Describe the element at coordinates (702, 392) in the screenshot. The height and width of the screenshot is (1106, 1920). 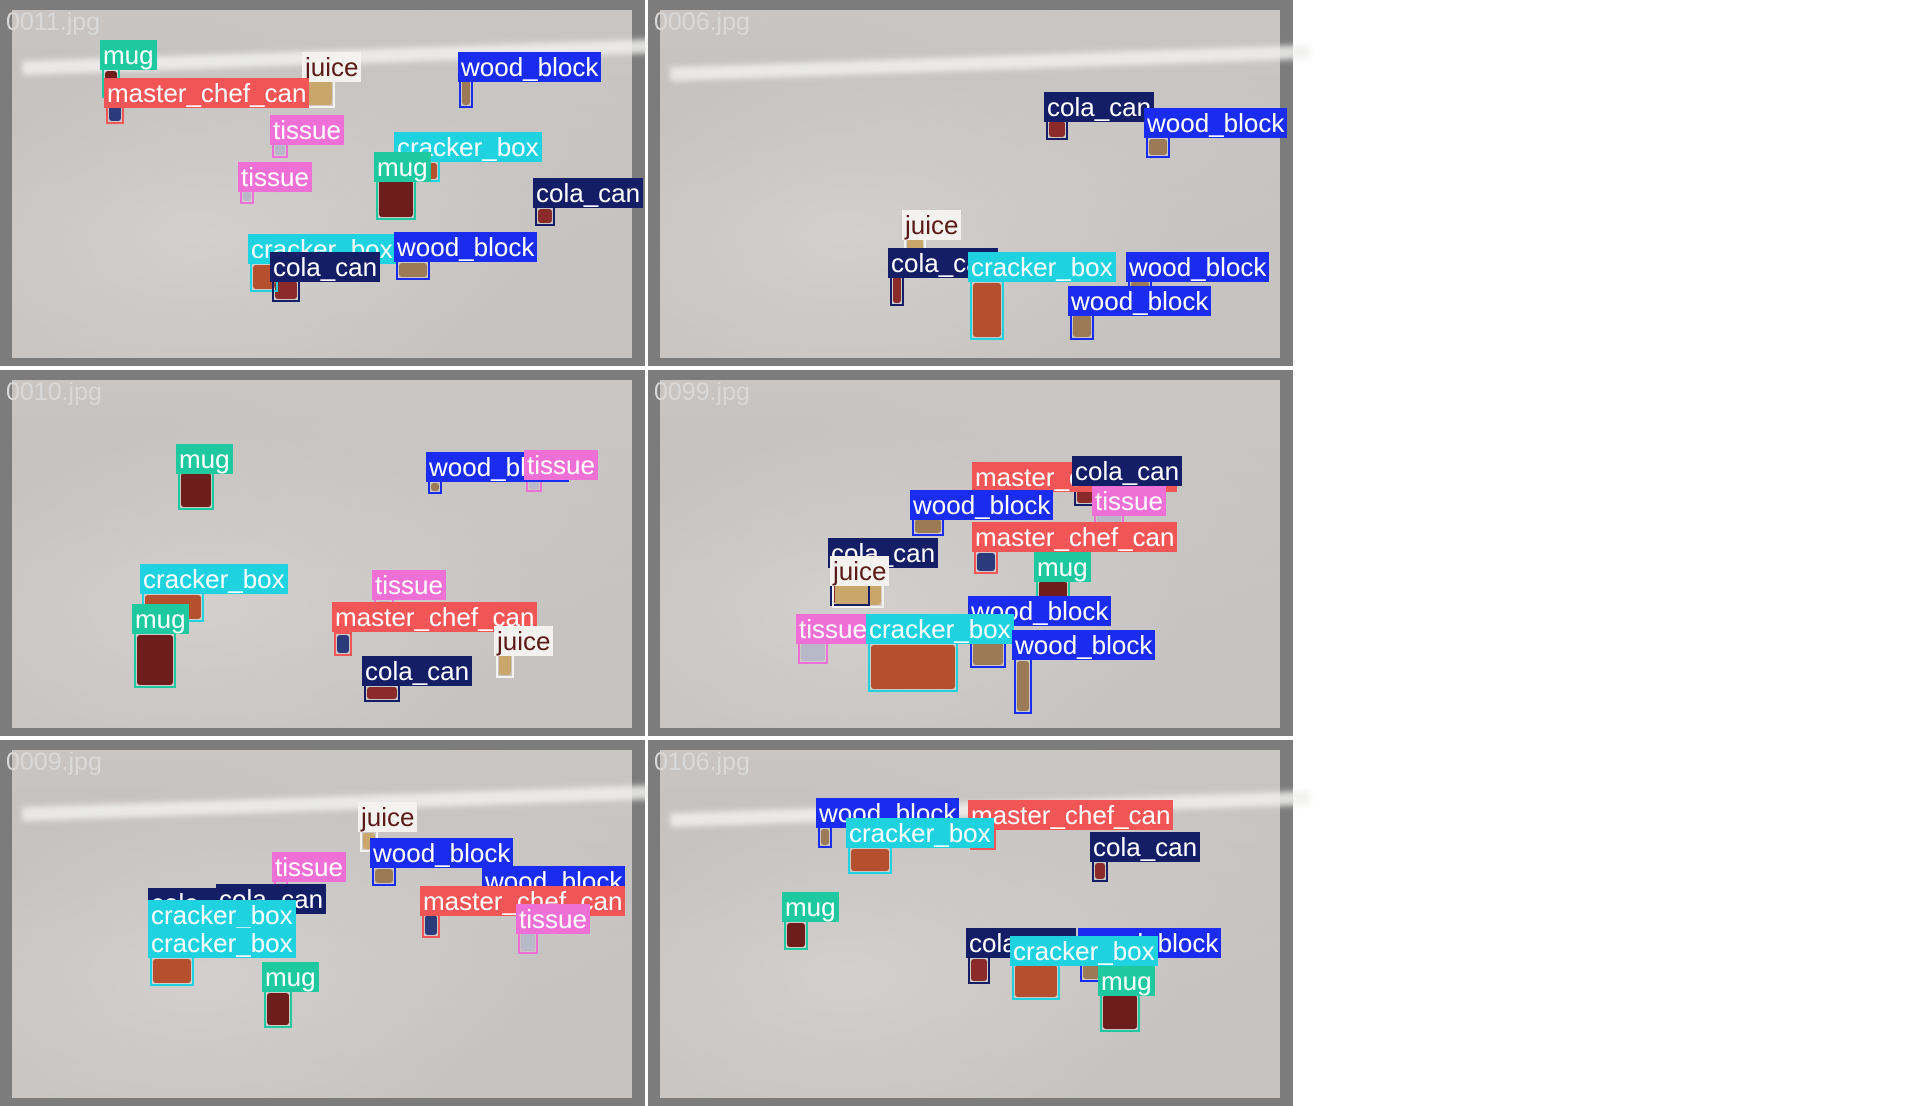
I see `image-filename: 0099.jpg` at that location.